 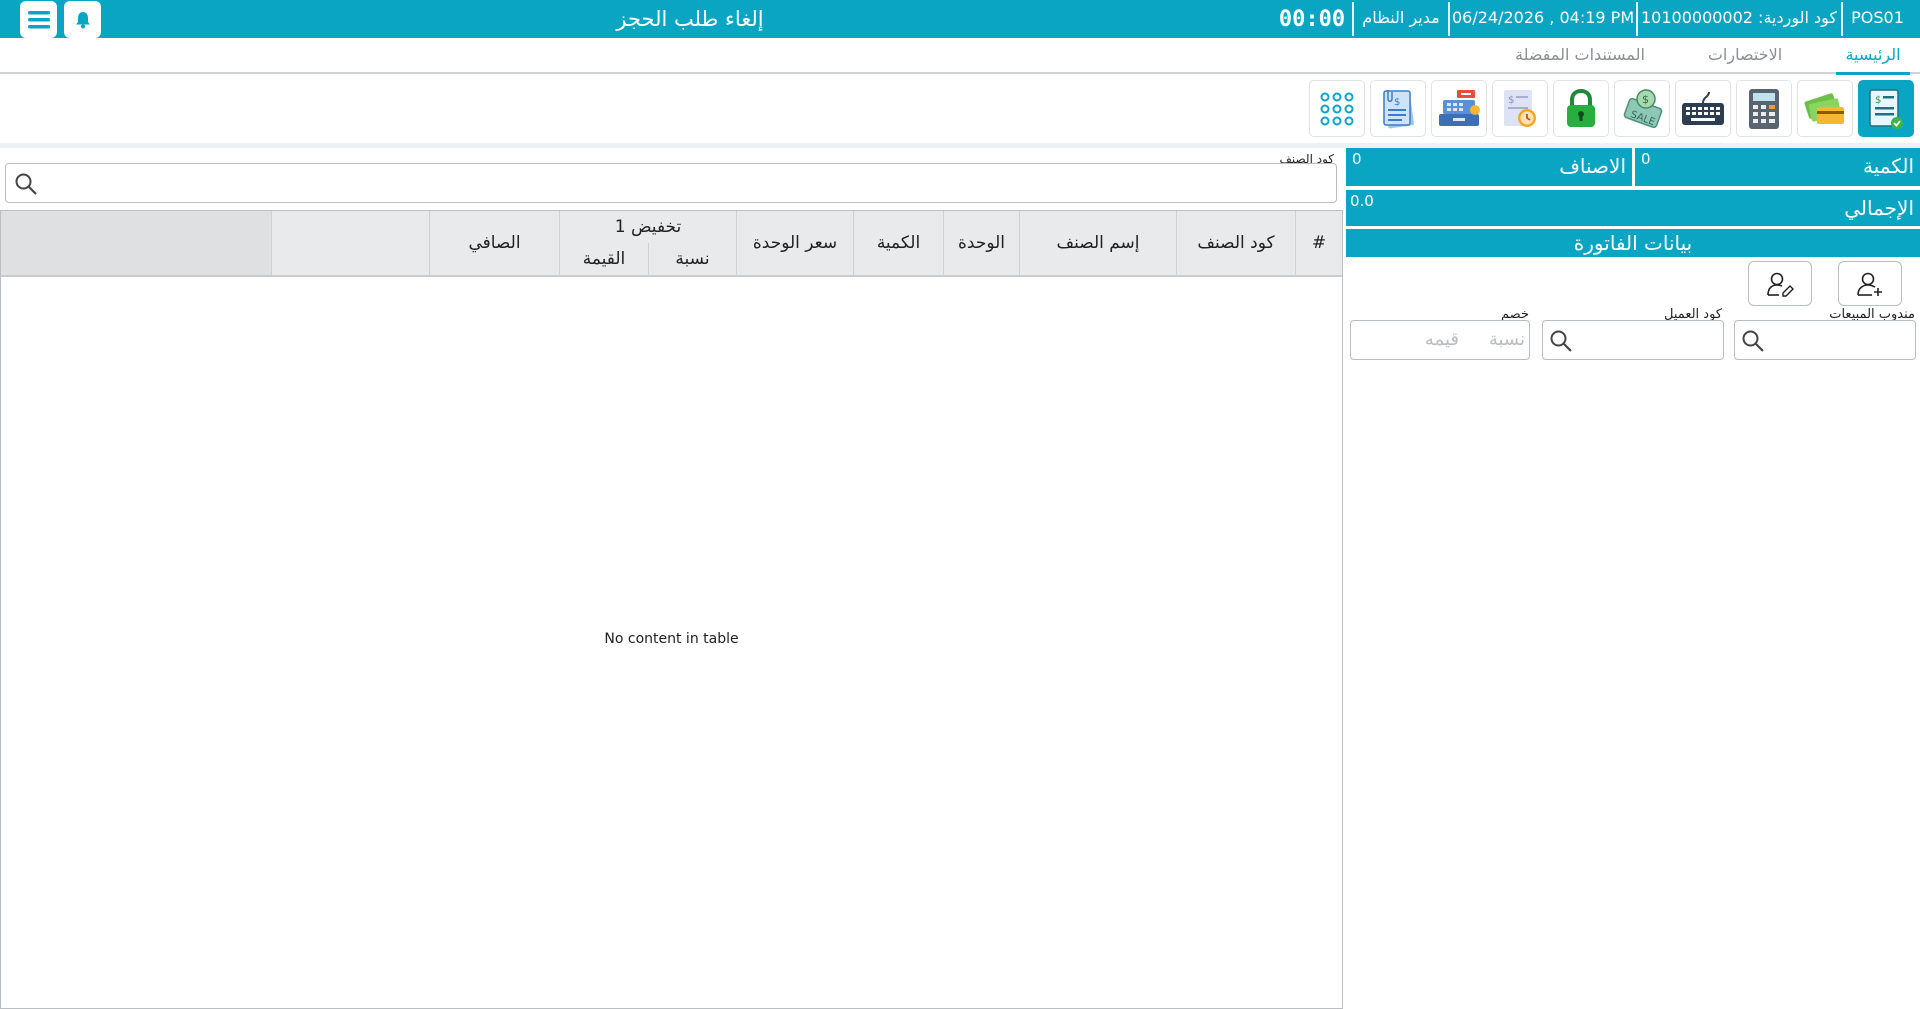 What do you see at coordinates (1745, 55) in the screenshot?
I see `tab-shortcuts: الاختصارات` at bounding box center [1745, 55].